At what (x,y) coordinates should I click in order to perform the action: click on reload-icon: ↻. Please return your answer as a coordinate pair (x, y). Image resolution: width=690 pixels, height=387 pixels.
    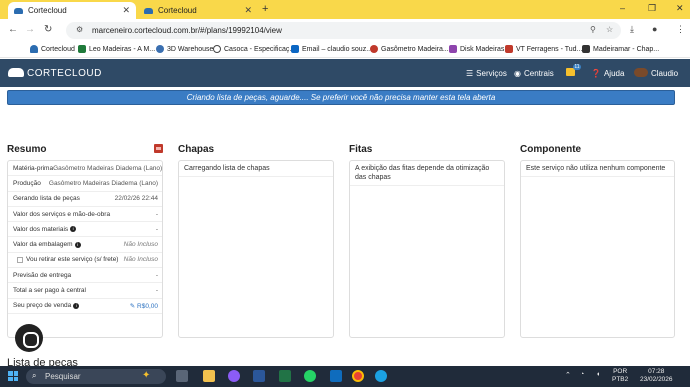
    Looking at the image, I should click on (48, 29).